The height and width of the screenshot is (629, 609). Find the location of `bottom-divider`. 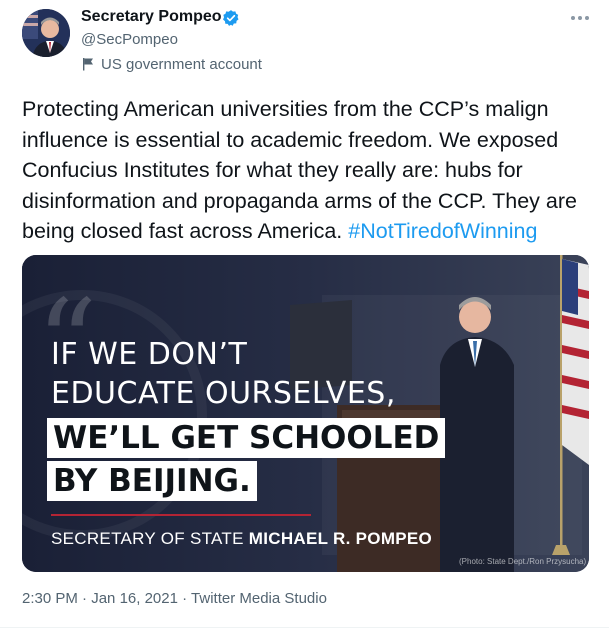

bottom-divider is located at coordinates (304, 627).